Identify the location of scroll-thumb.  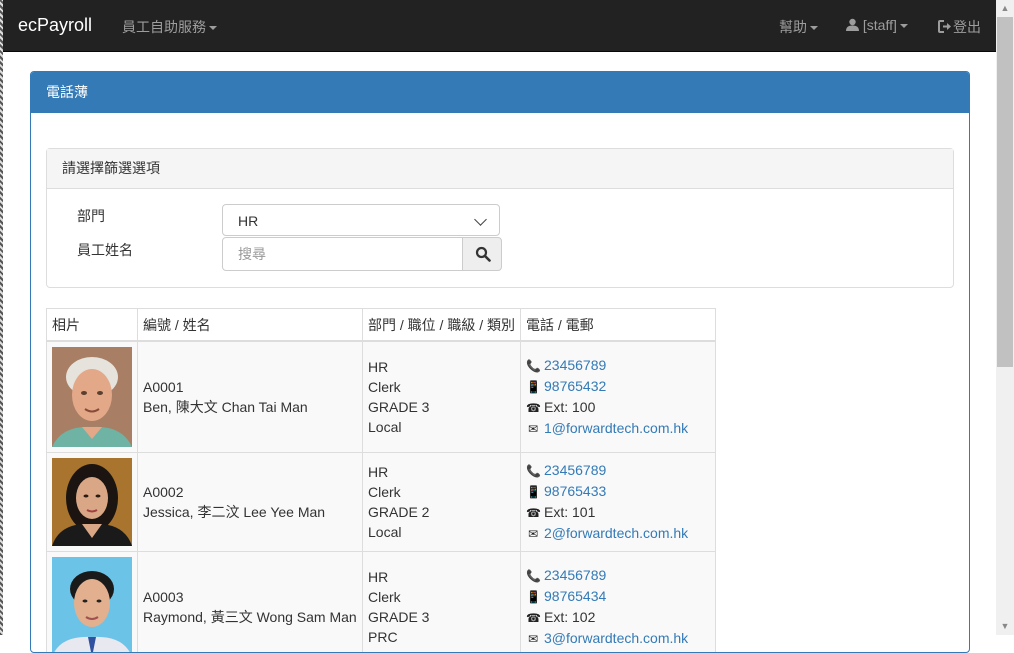
(1005, 192).